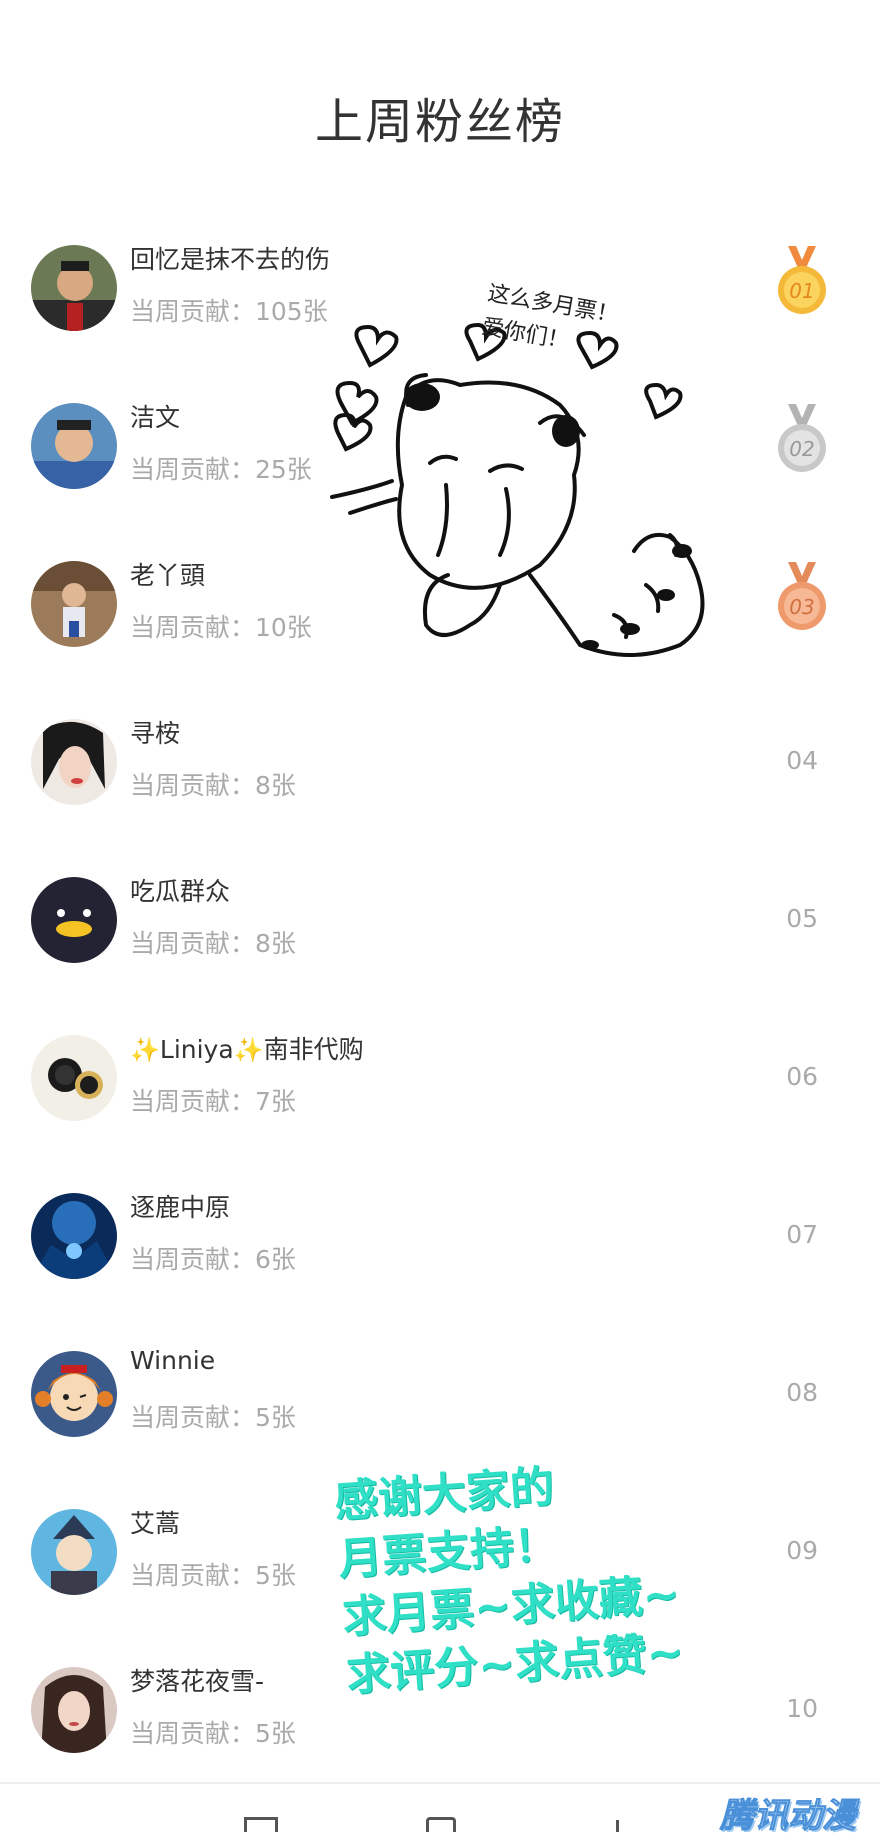 This screenshot has height=1837, width=880. I want to click on fan-contribution: 当周贡献：10张, so click(221, 627).